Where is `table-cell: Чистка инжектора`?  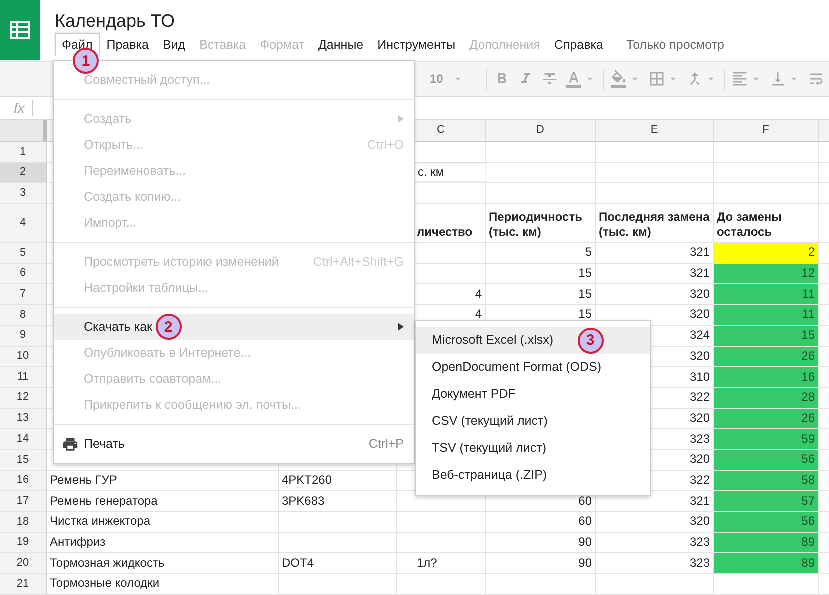
table-cell: Чистка инжектора is located at coordinates (163, 522).